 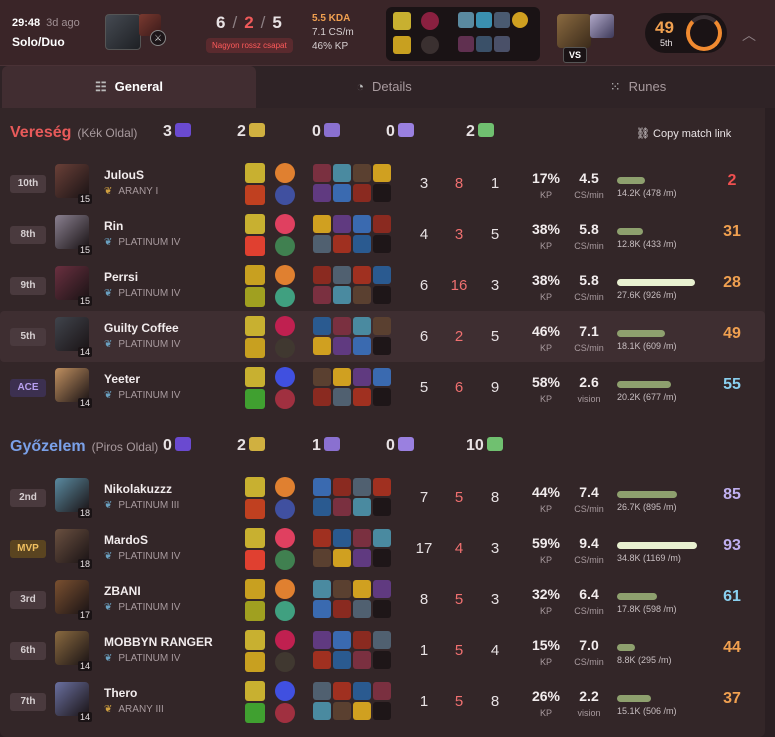 What do you see at coordinates (122, 591) in the screenshot?
I see `player-name: ZBANI` at bounding box center [122, 591].